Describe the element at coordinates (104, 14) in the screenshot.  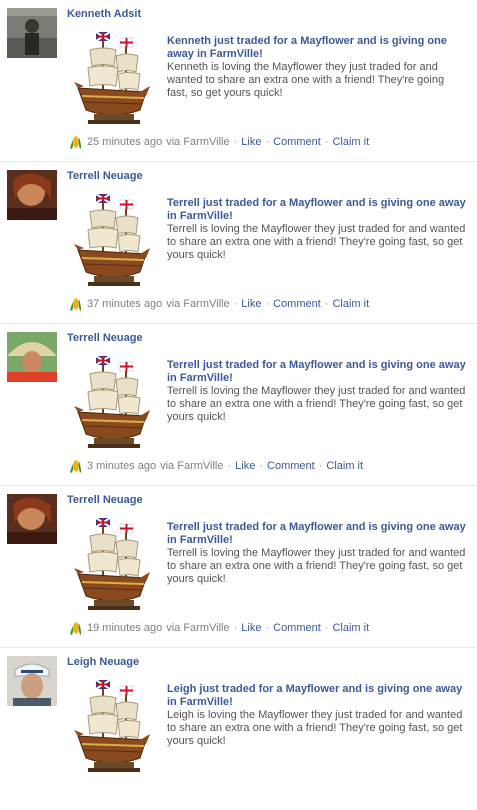
I see `actor-name: Kenneth Adsit` at that location.